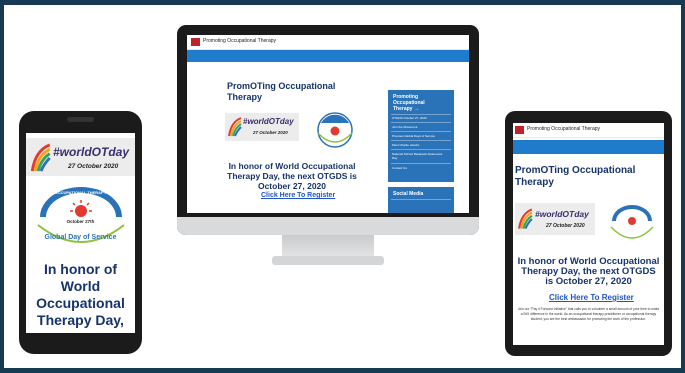 This screenshot has height=373, width=685. Describe the element at coordinates (409, 118) in the screenshot. I see `sidebar-item-otgds: OTGDS October 27, 2020` at that location.